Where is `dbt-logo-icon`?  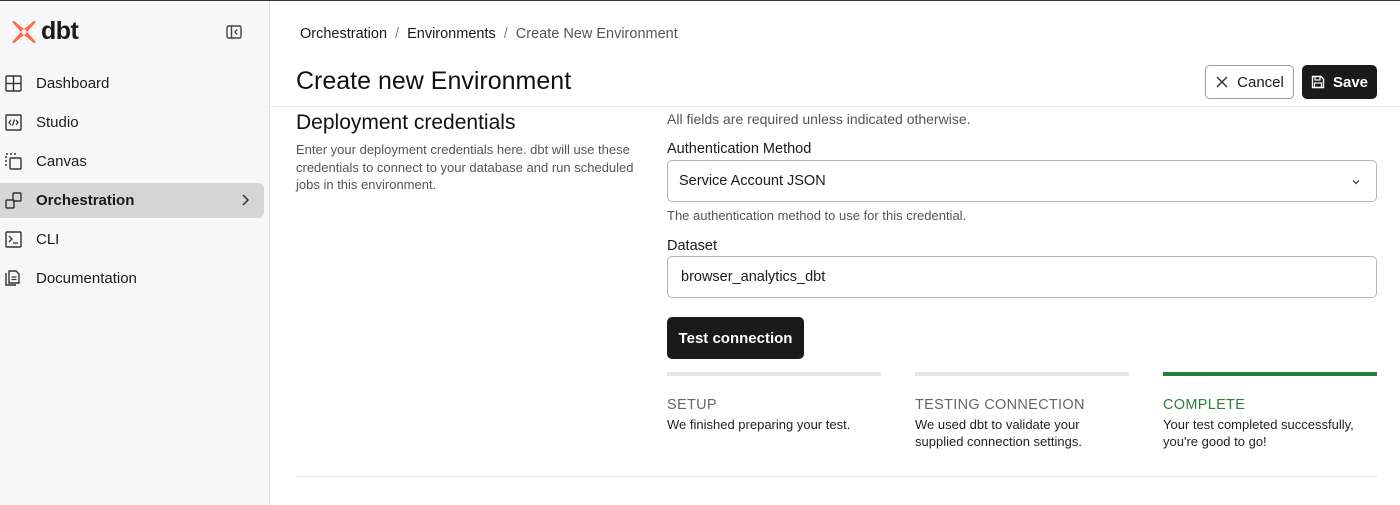 dbt-logo-icon is located at coordinates (24, 31).